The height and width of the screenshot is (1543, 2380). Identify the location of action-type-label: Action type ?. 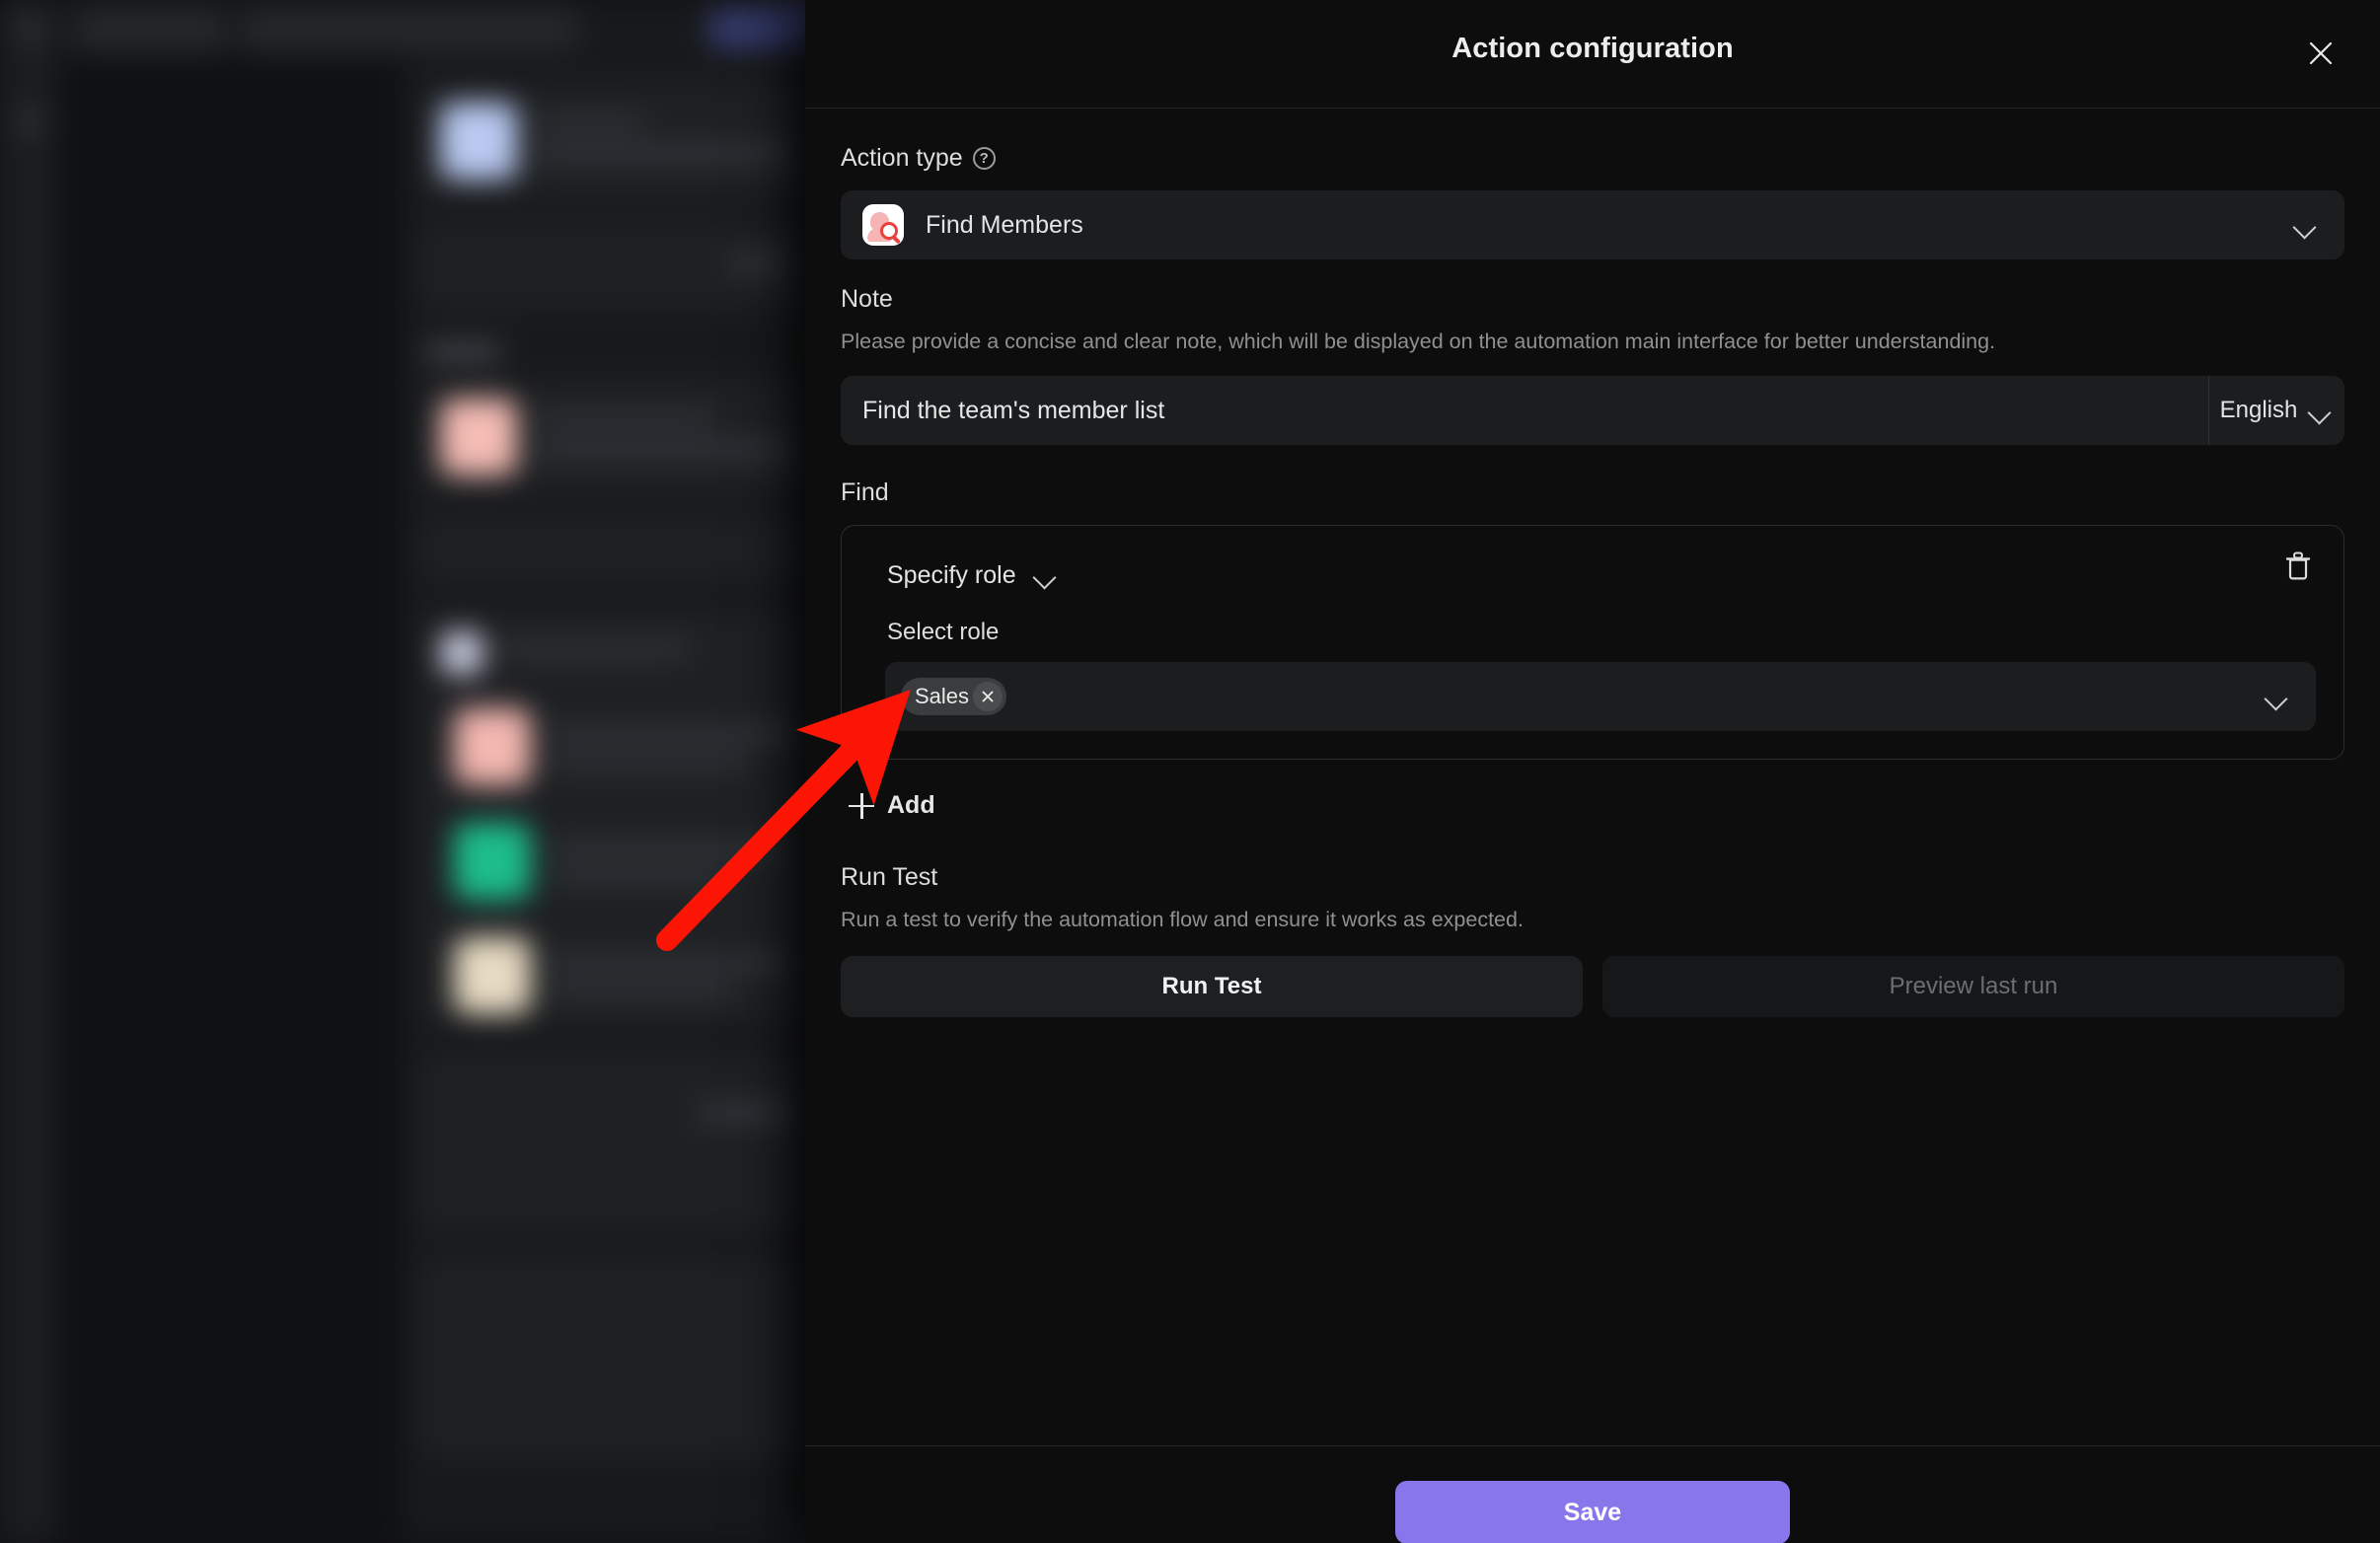
(1592, 158).